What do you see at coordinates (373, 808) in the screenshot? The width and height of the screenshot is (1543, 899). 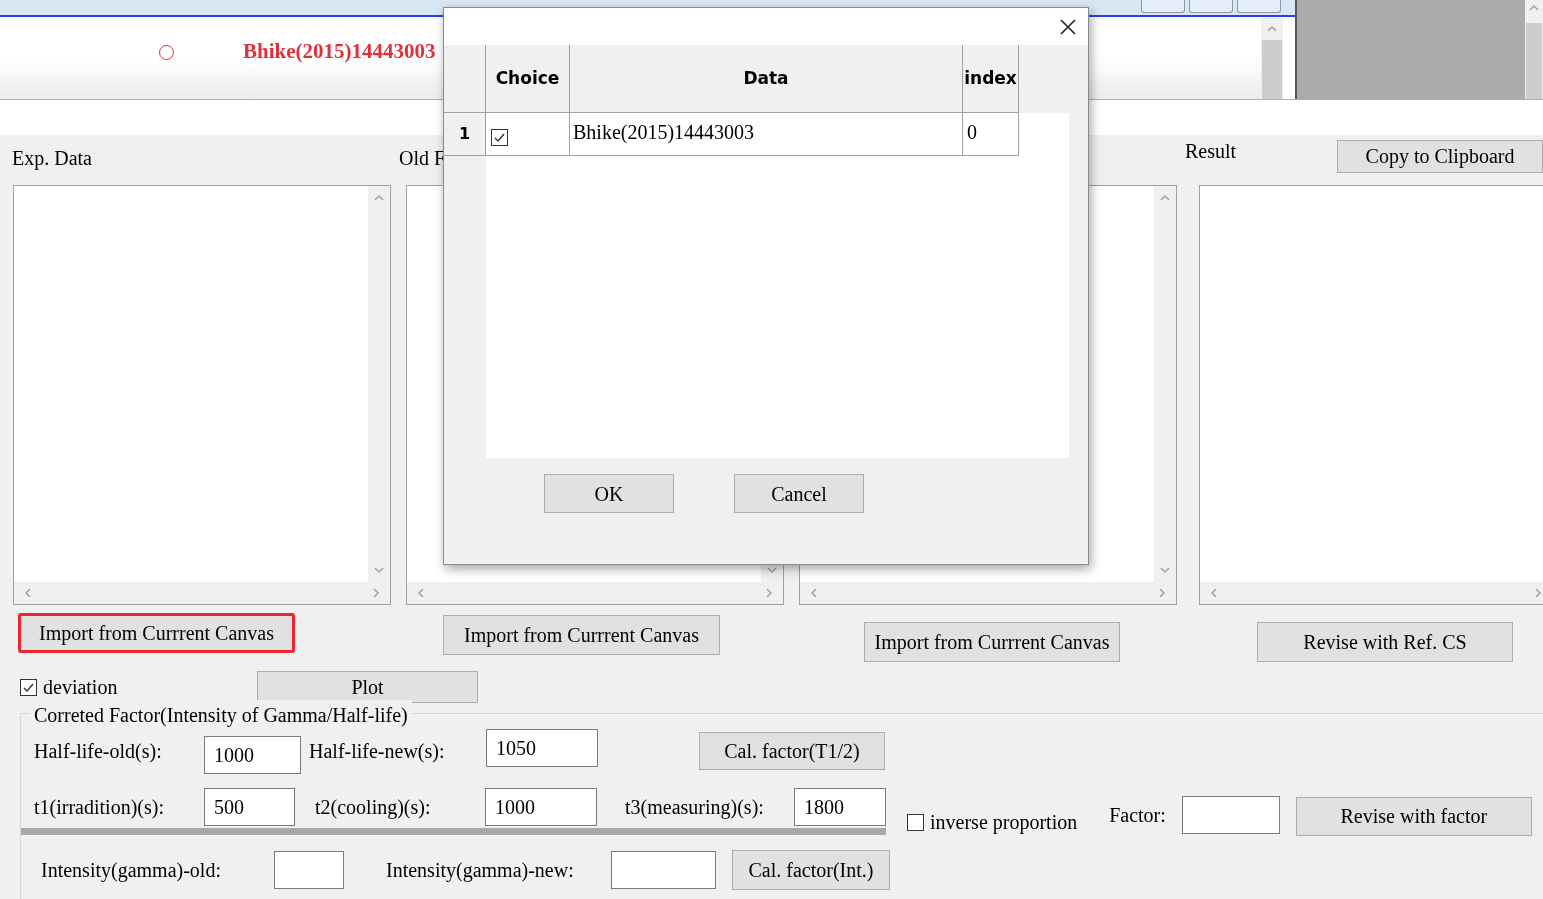 I see `field-label: t2(cooling)(s):` at bounding box center [373, 808].